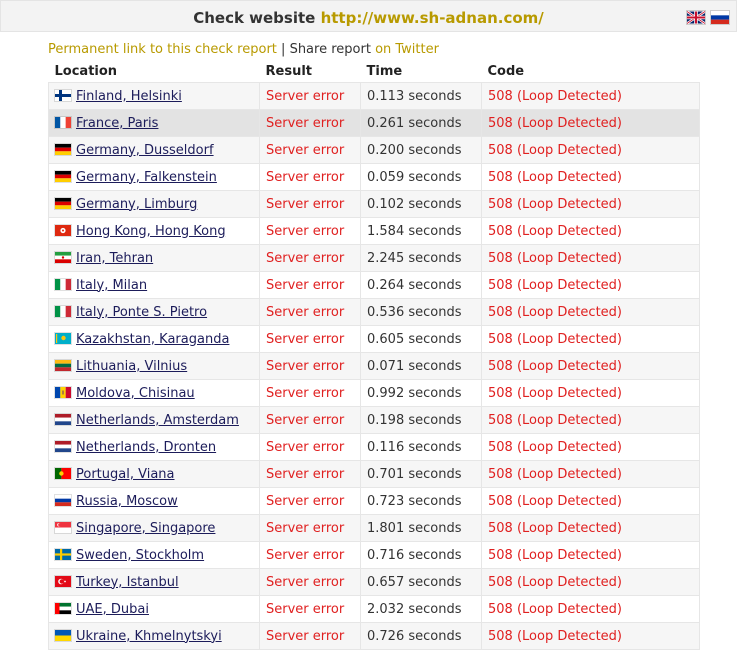 This screenshot has height=650, width=739. I want to click on location-cell: Turkey, Istanbul, so click(154, 582).